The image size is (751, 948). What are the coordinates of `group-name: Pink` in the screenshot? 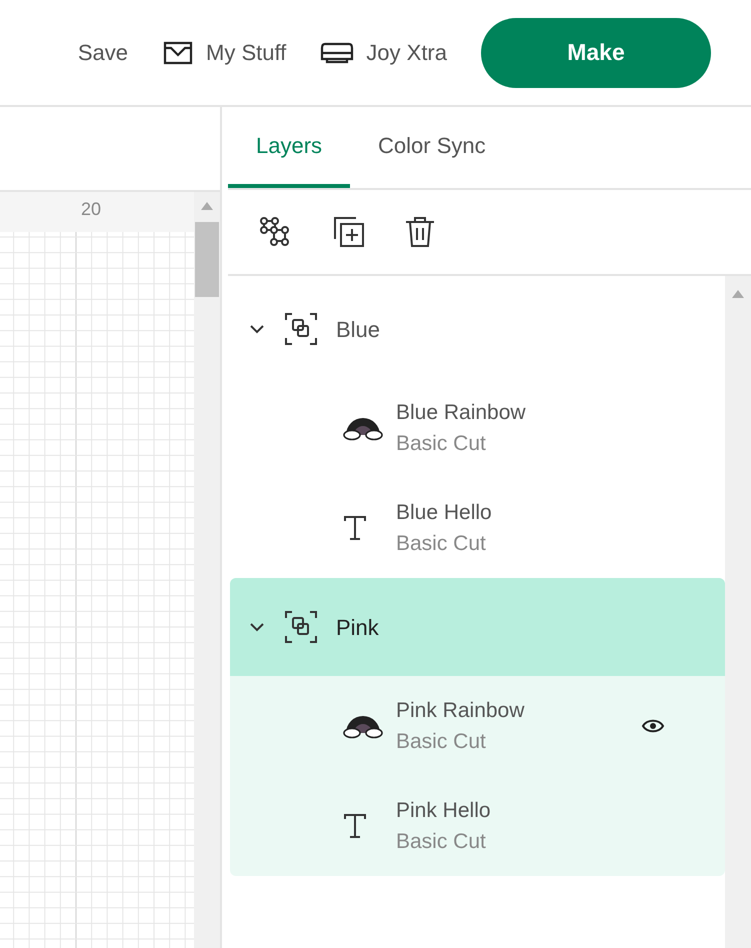 It's located at (357, 628).